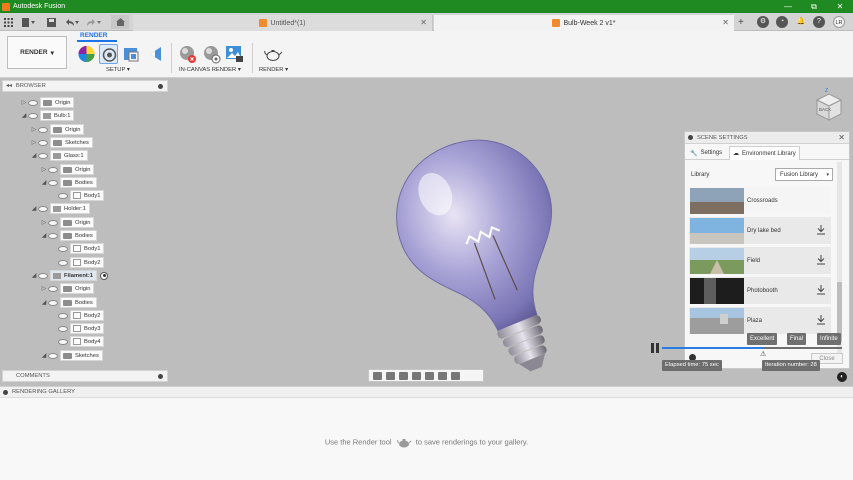  Describe the element at coordinates (584, 23) in the screenshot. I see `tab-bulb-week-2: Bulb-Week 2 v1* ✕` at that location.